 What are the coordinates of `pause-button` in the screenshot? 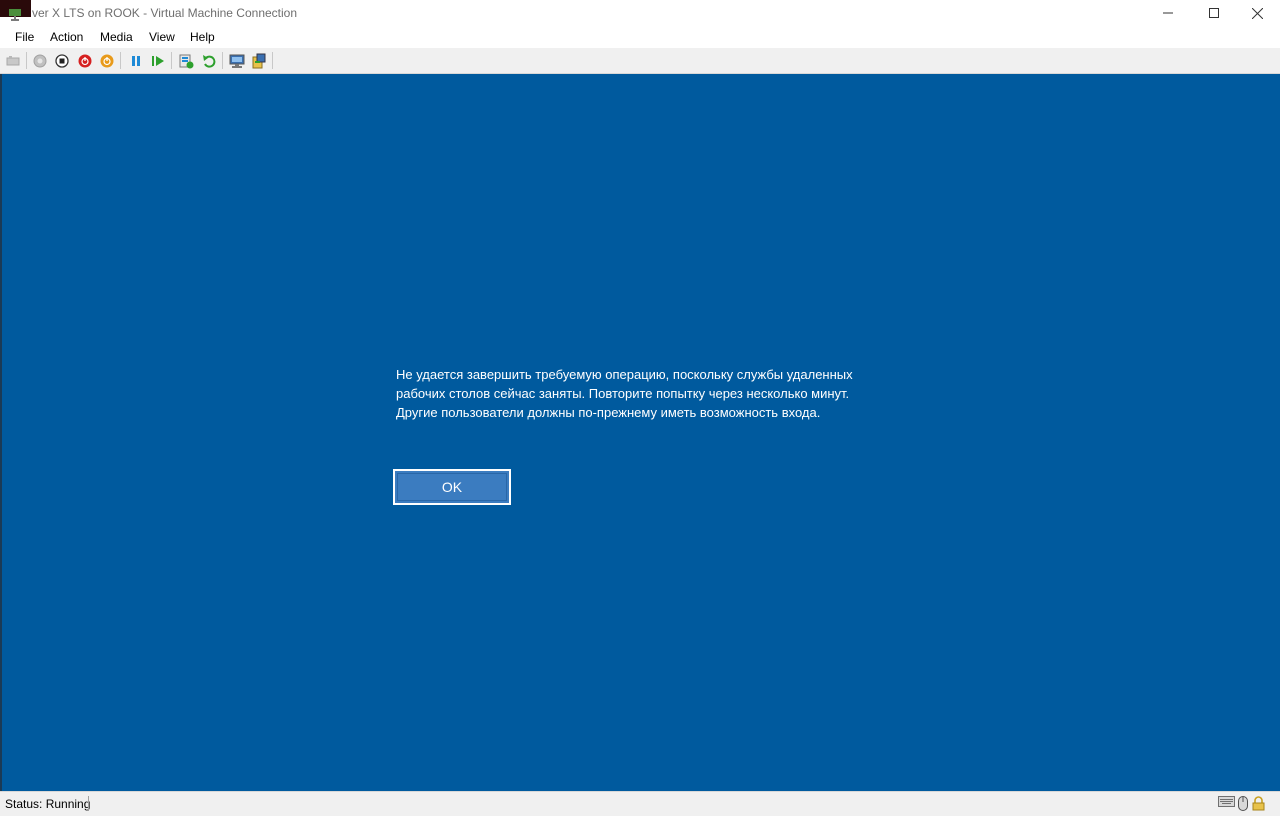 It's located at (136, 61).